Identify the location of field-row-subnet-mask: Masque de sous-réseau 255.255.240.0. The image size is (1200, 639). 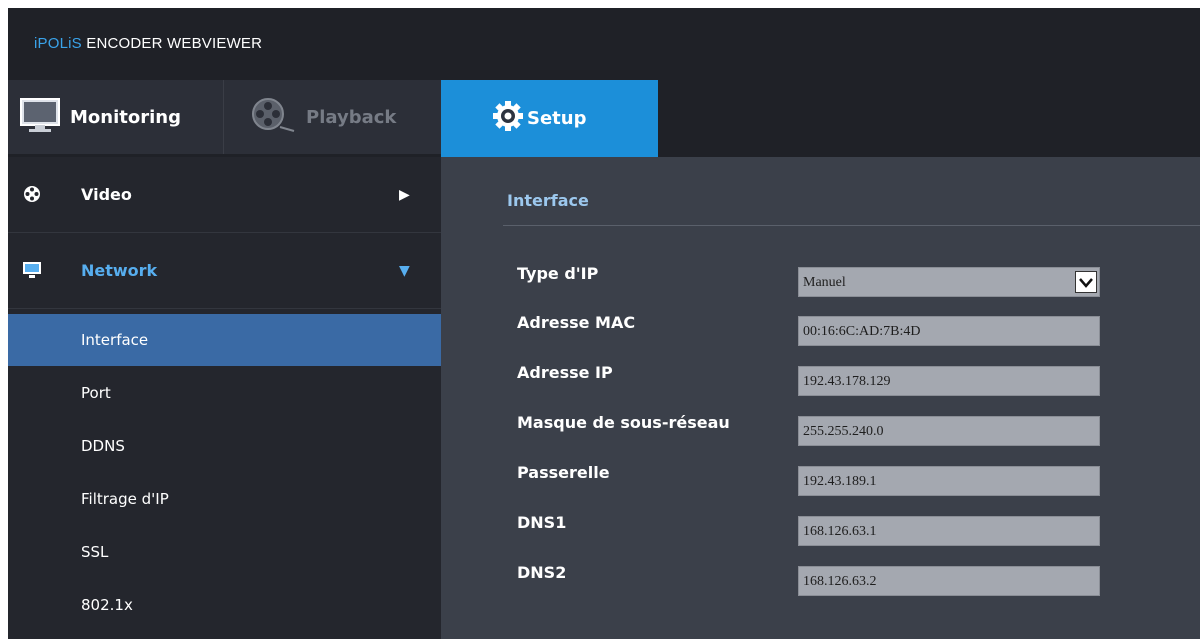
(820, 431).